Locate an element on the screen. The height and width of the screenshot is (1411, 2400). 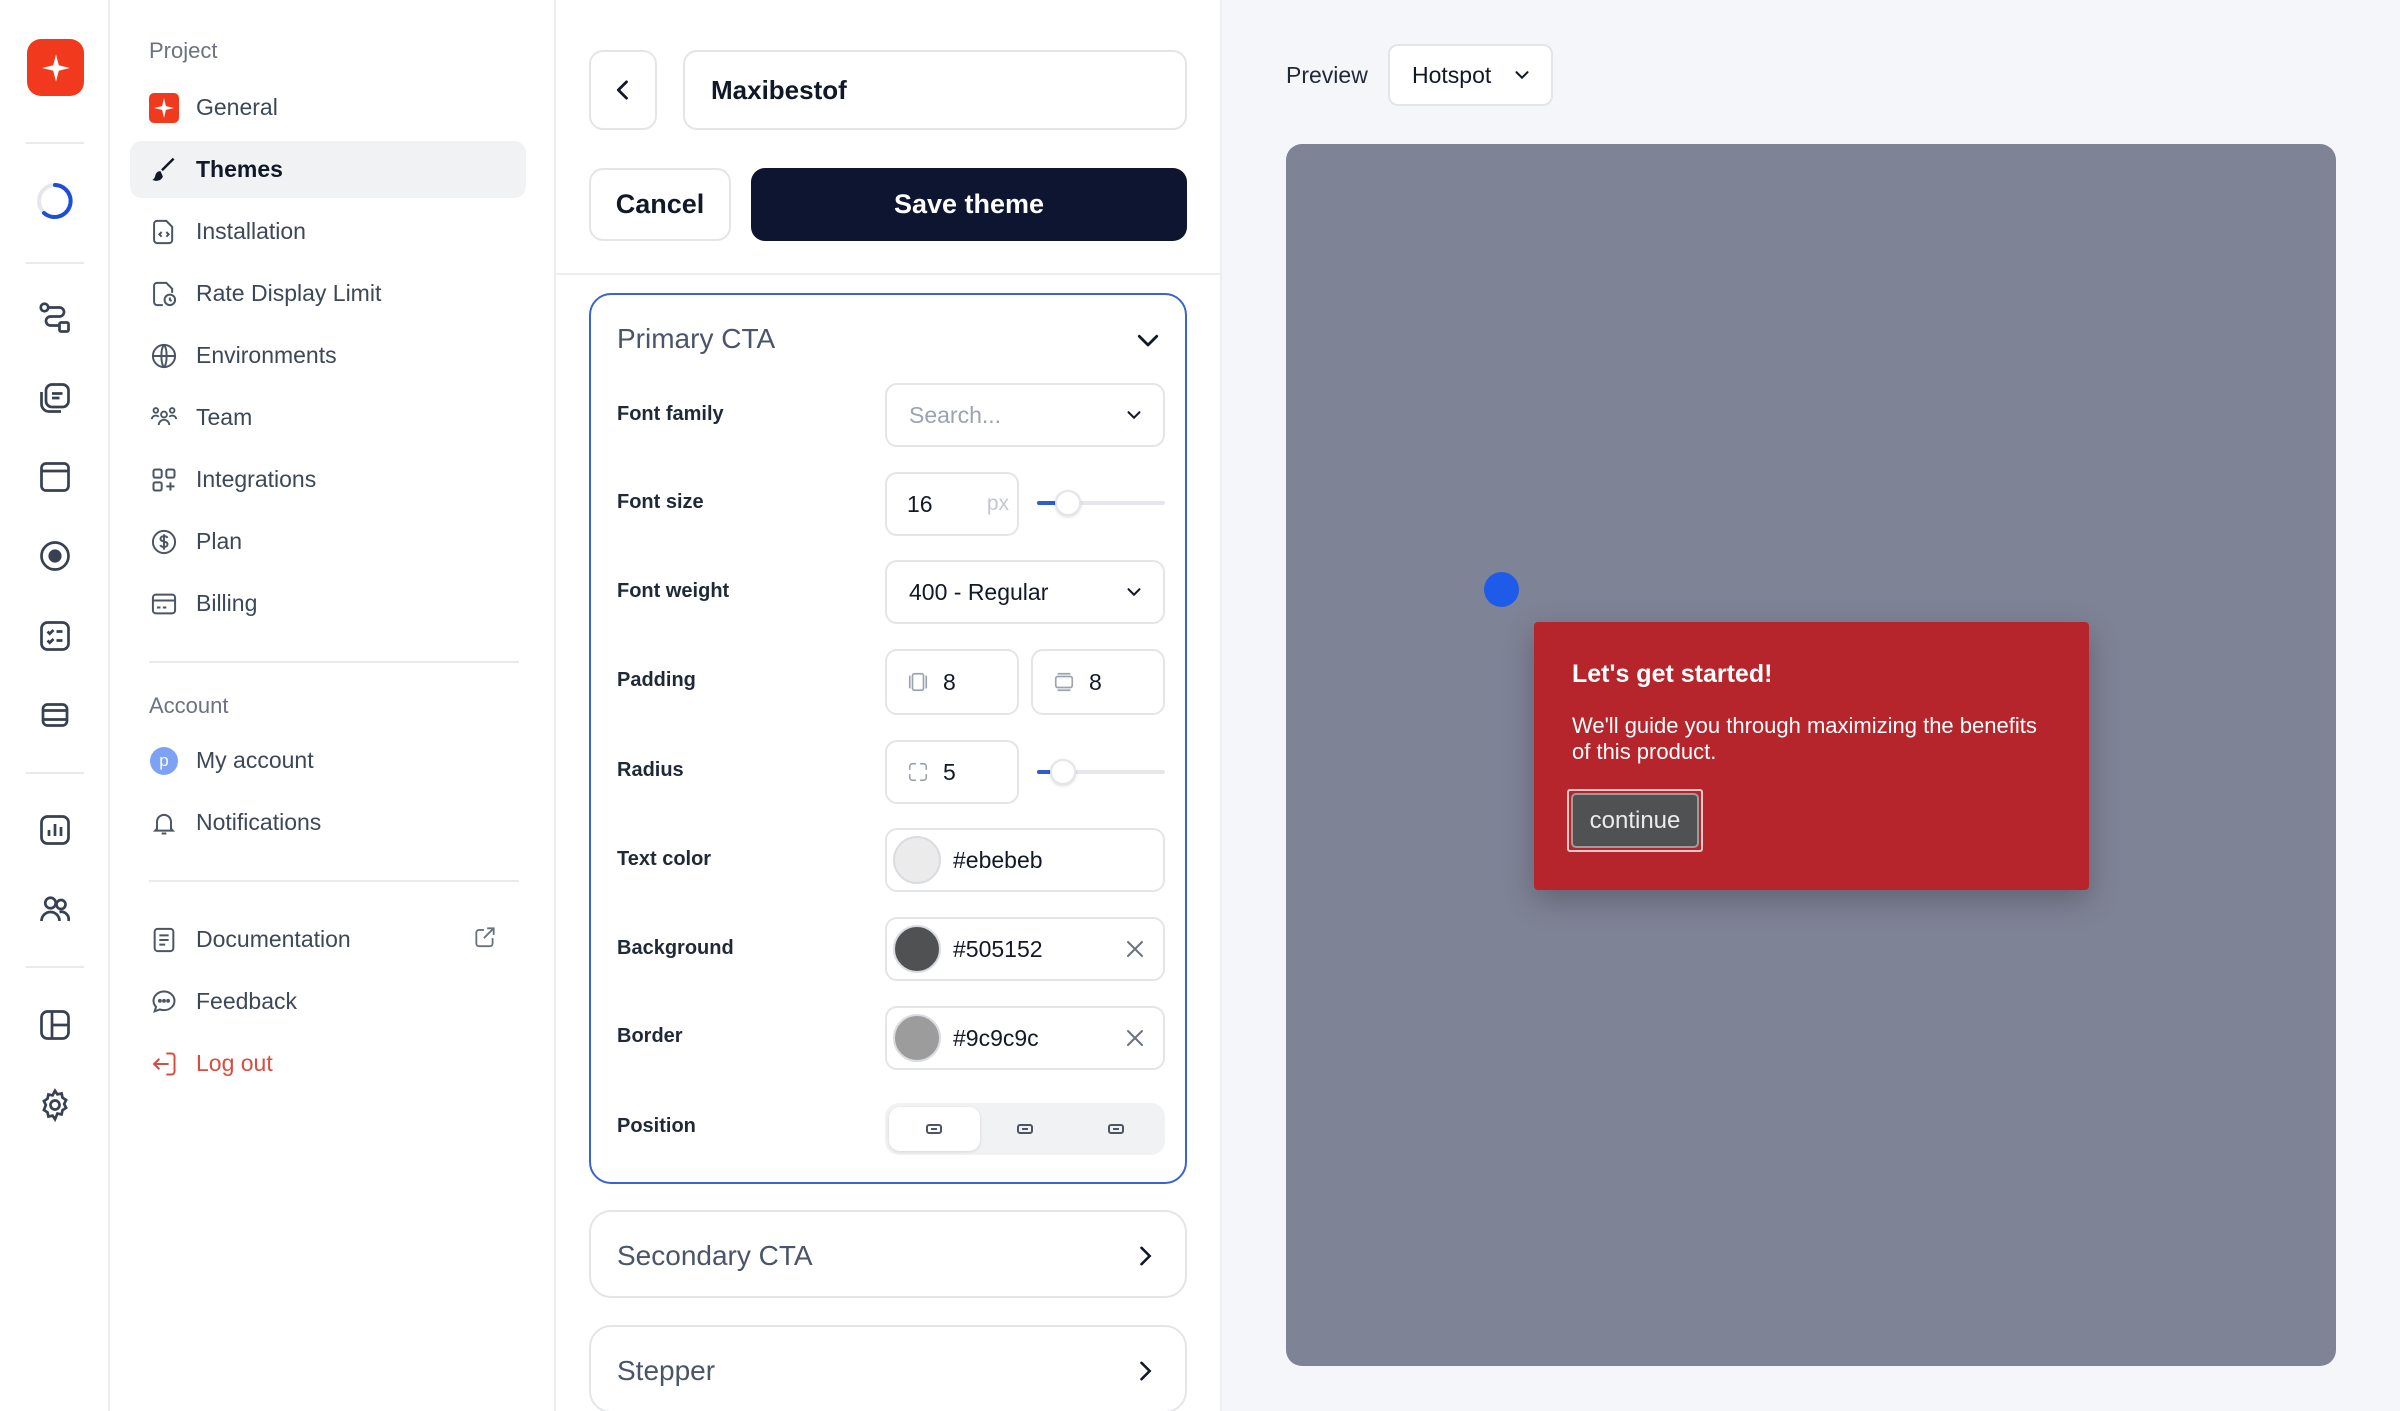
nav-item-integrations: Integrations is located at coordinates (328, 479).